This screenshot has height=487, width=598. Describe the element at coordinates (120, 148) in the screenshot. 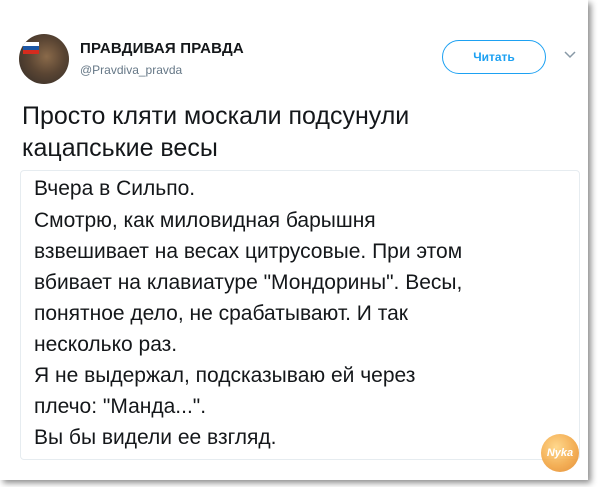

I see `tweet-line: кацапськие весы` at that location.